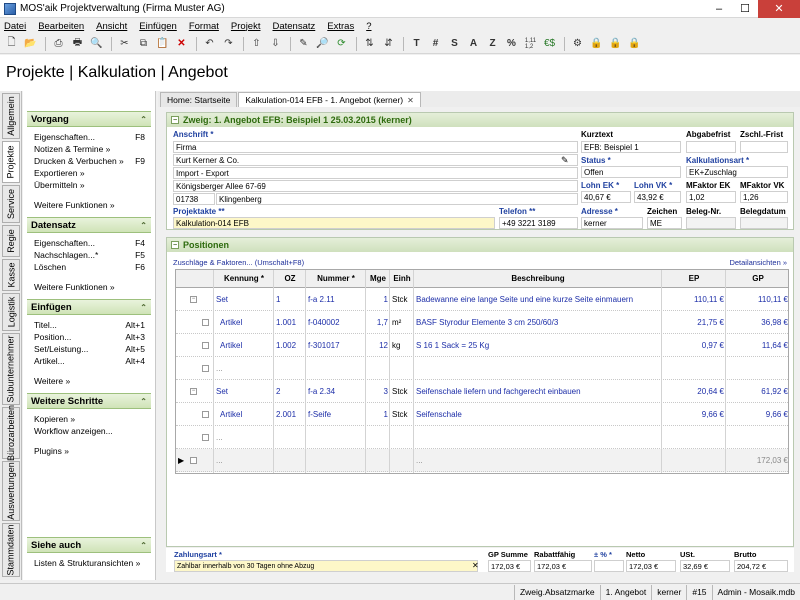 Image resolution: width=800 pixels, height=600 pixels. I want to click on close-button: ✕, so click(779, 9).